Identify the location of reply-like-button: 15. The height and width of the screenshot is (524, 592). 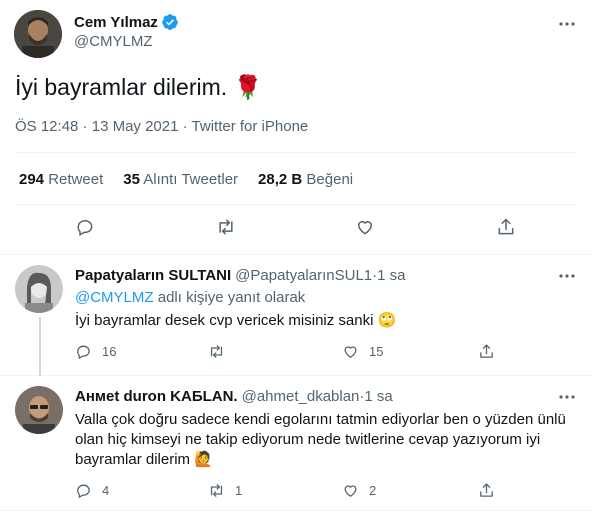
(362, 351).